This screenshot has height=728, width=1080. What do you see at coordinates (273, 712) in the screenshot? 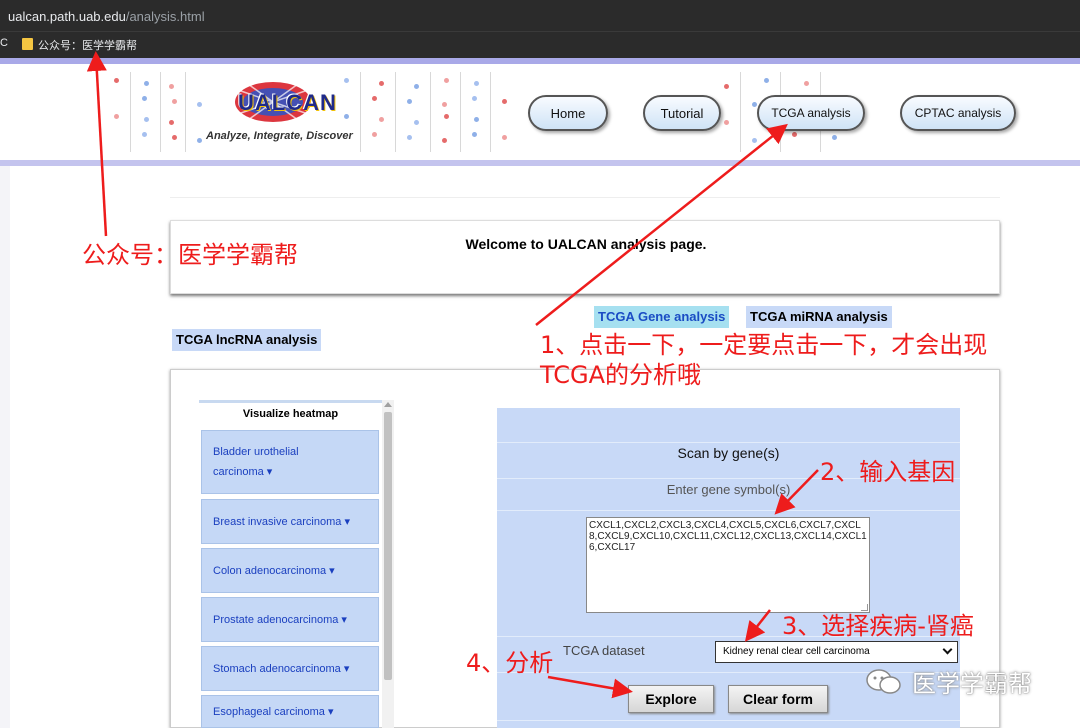
I see `heatmap-item-label: Esophageal carcinoma ▾` at bounding box center [273, 712].